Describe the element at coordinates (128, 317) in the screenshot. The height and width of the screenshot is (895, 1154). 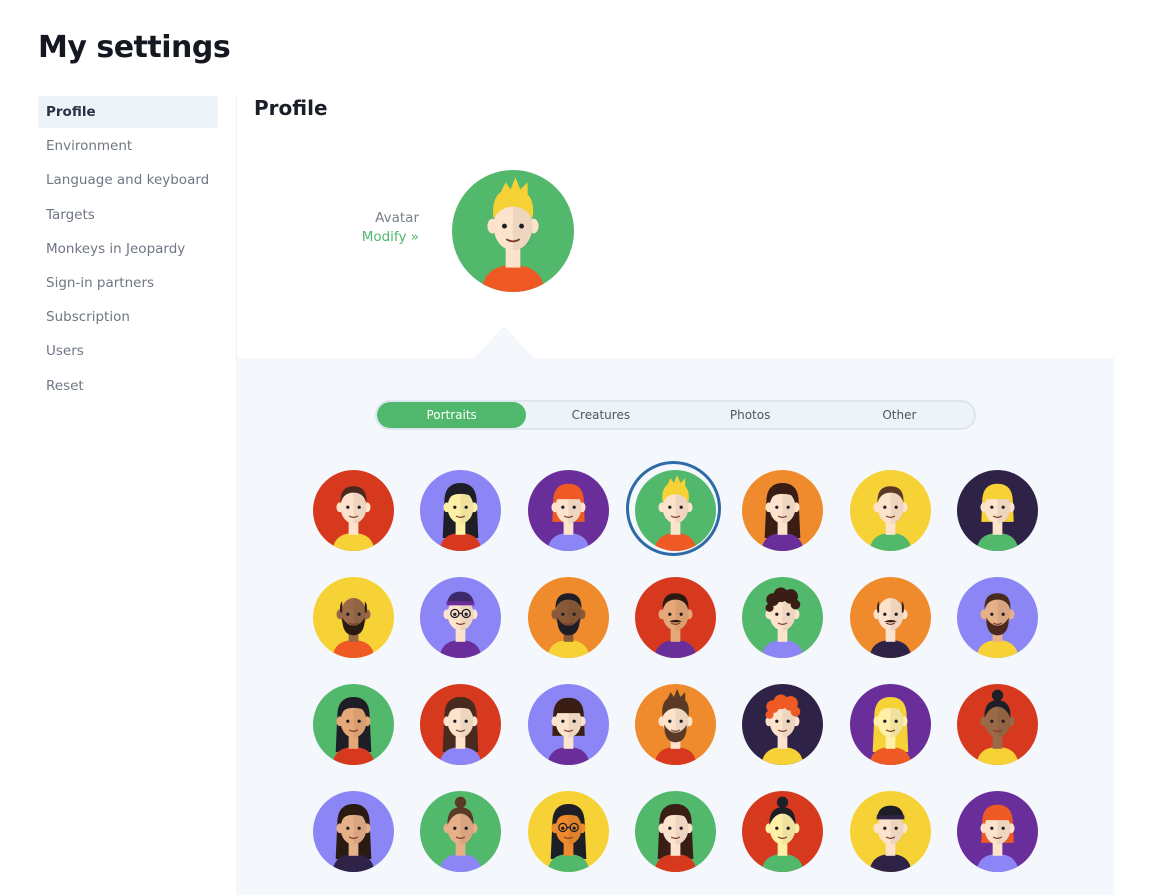
I see `sidebar-item-subscription: Subscription` at that location.